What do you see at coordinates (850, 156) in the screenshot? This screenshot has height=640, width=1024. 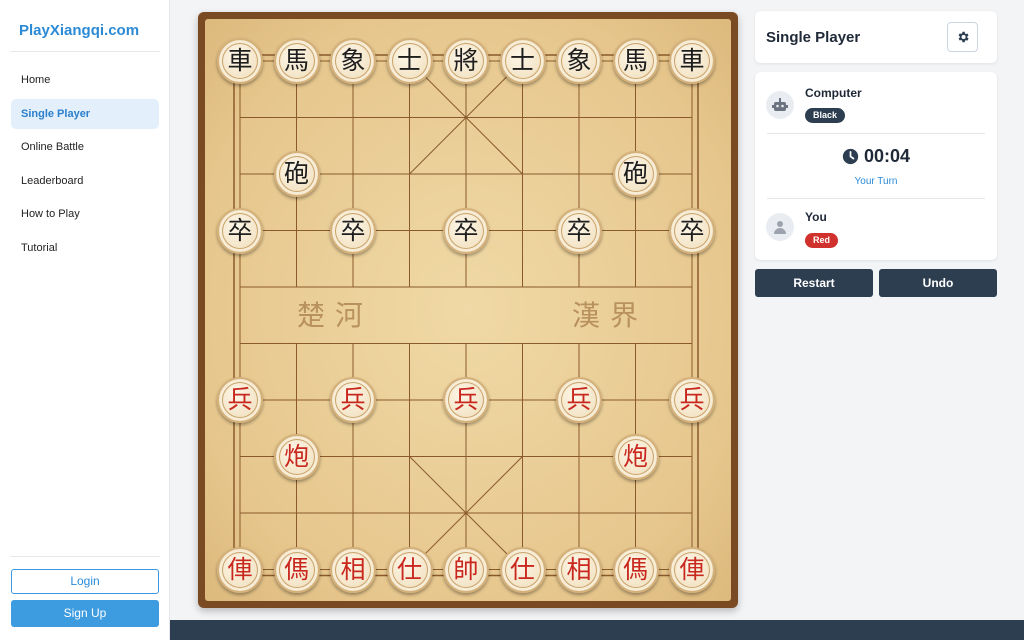 I see `clock-icon` at bounding box center [850, 156].